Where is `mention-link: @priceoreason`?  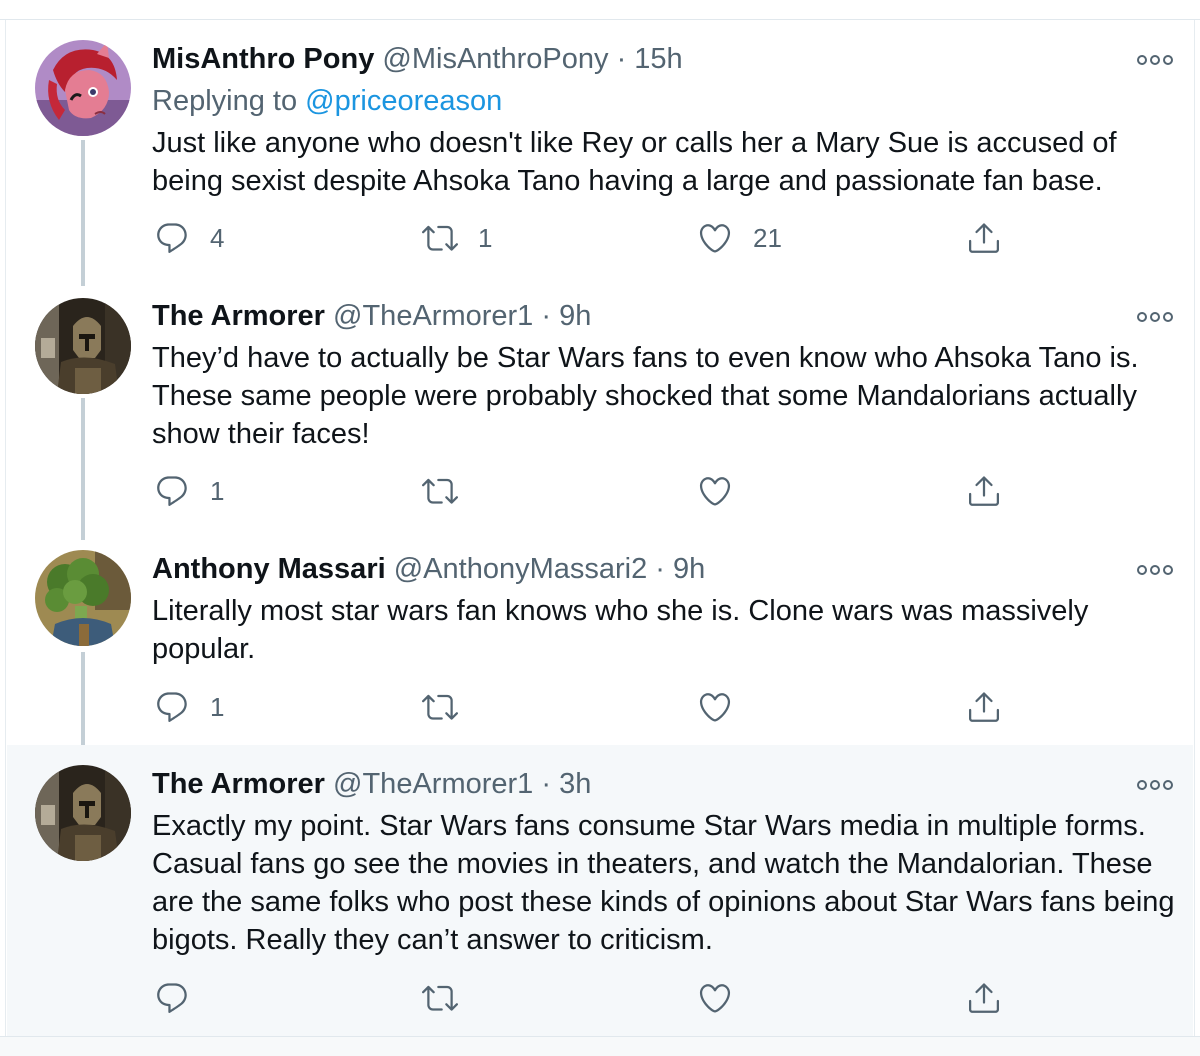
mention-link: @priceoreason is located at coordinates (403, 101).